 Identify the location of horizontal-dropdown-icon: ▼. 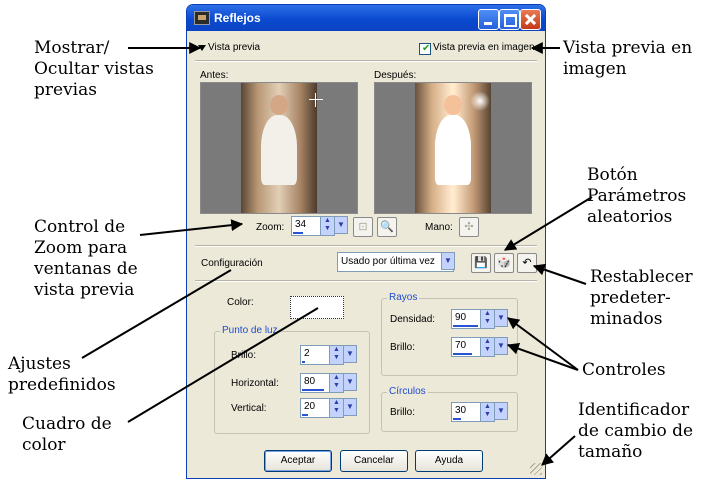
(350, 382).